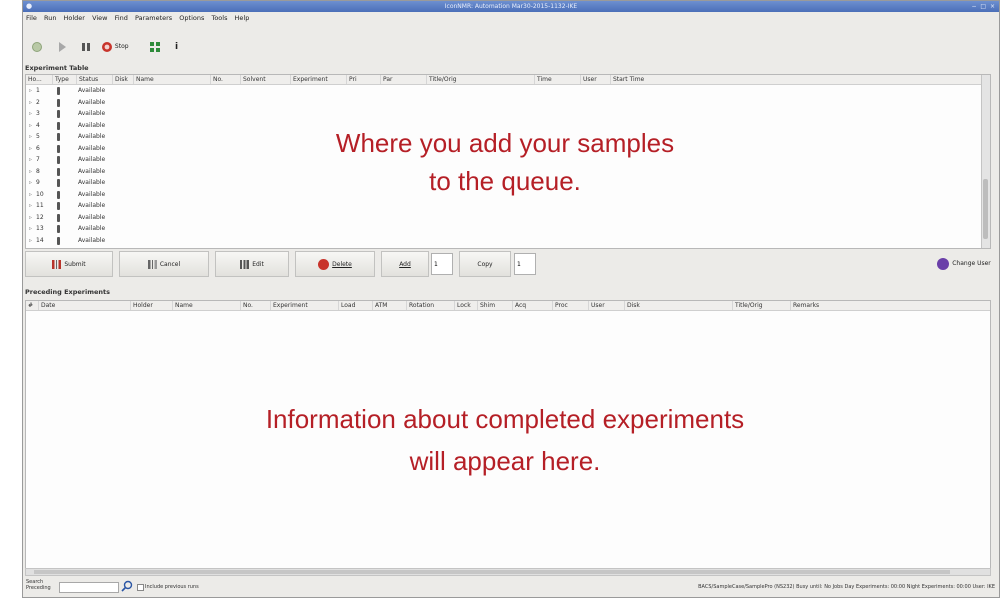  Describe the element at coordinates (508, 229) in the screenshot. I see `table-row: ▹ 13 Available` at that location.